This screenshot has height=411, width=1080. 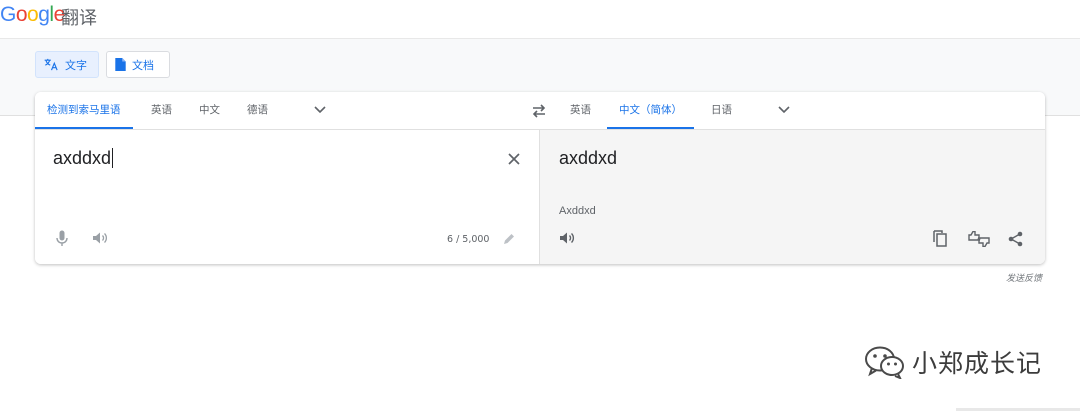 I want to click on source-lang-detected: 检测到索马里语, so click(x=83, y=110).